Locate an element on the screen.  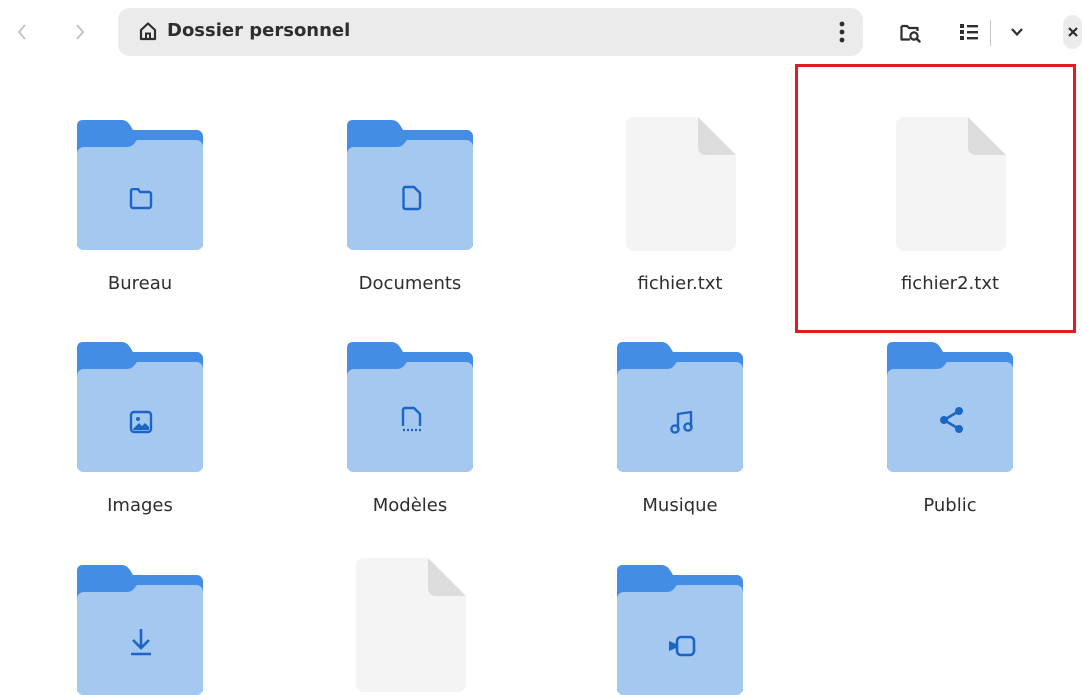
more-options-icon is located at coordinates (842, 32).